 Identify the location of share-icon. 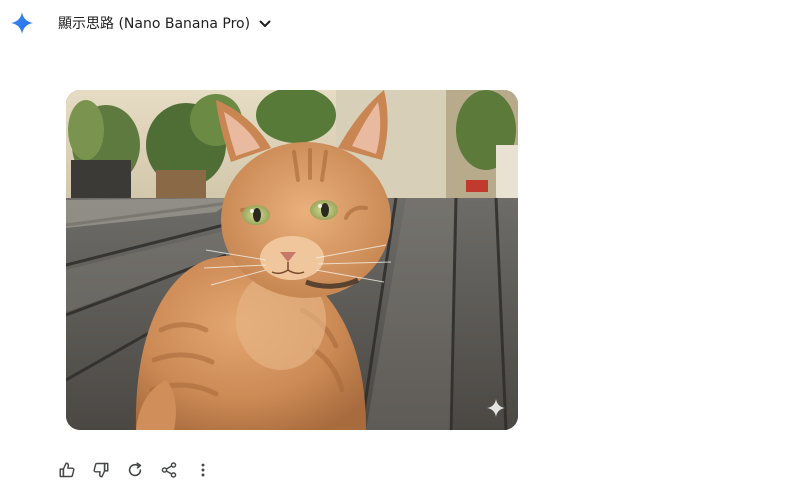
(169, 470).